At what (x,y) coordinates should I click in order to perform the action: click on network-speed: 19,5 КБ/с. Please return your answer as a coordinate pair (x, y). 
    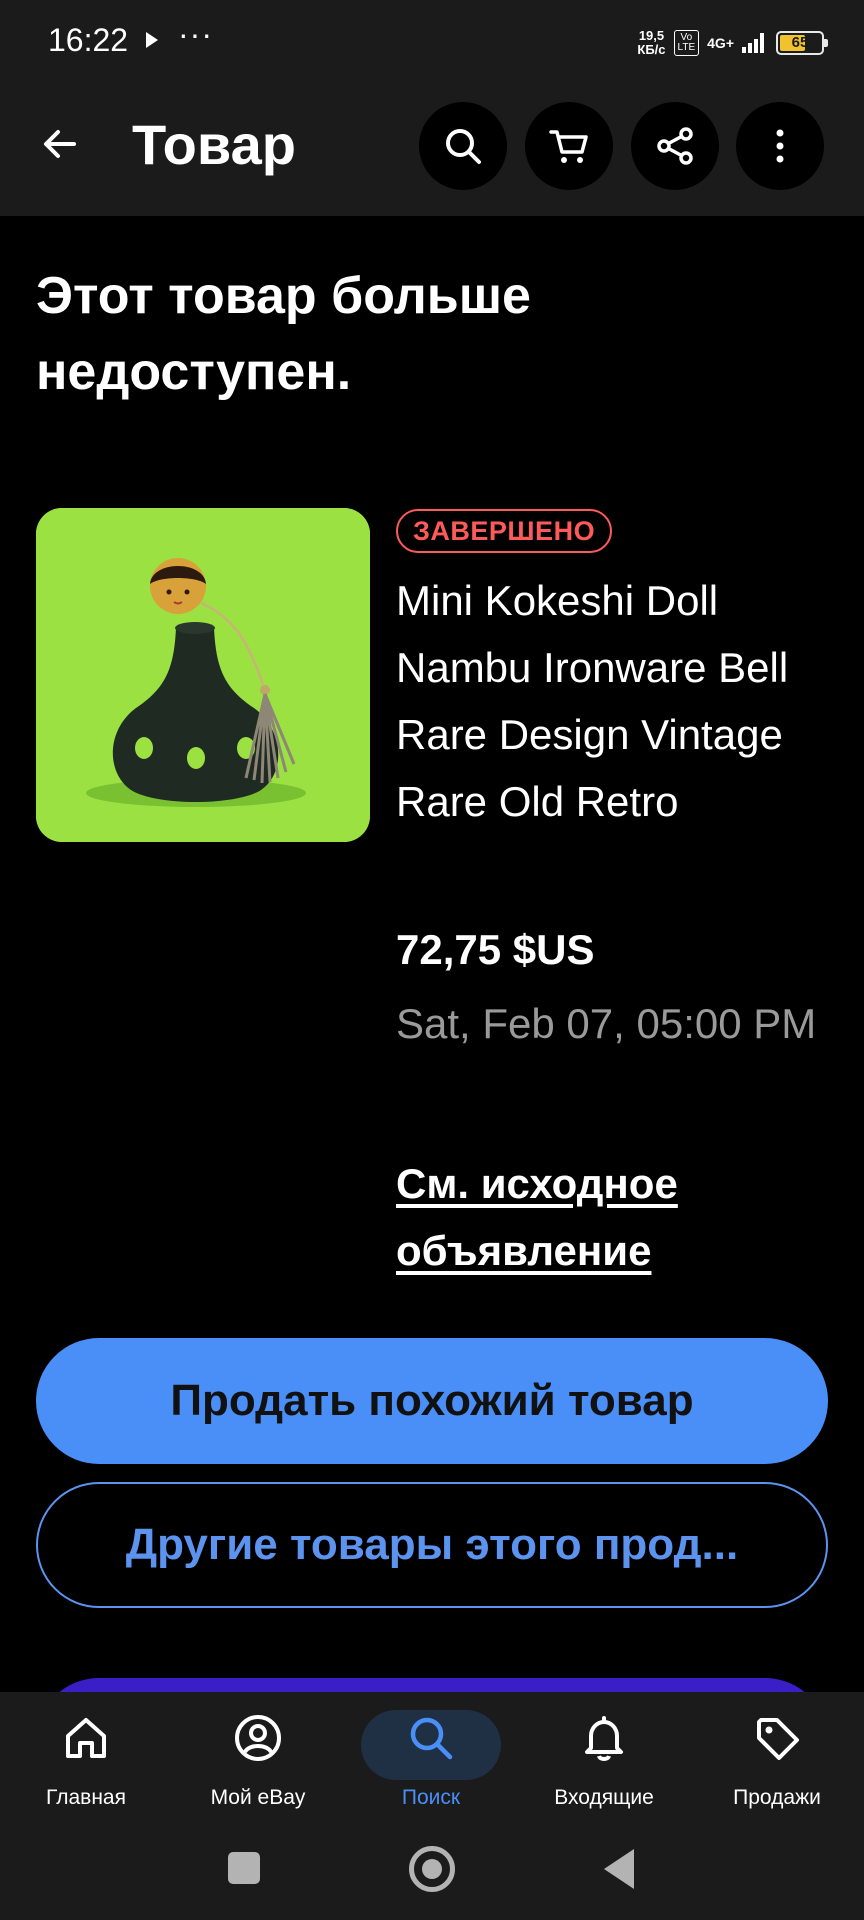
    Looking at the image, I should click on (651, 43).